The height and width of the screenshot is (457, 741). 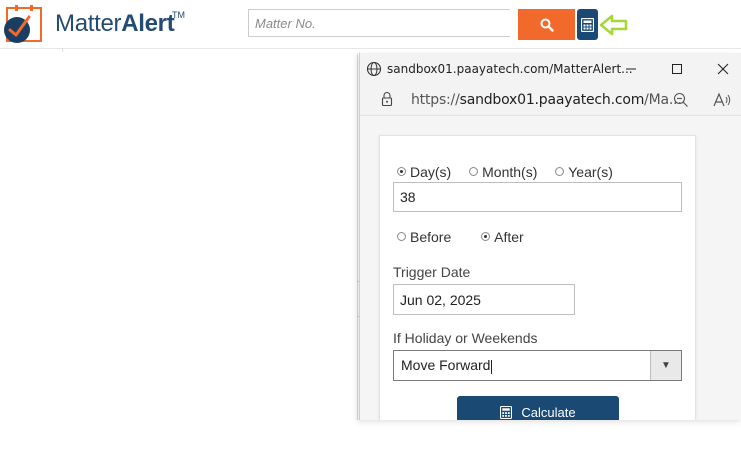 I want to click on logo-icon, so click(x=23, y=24).